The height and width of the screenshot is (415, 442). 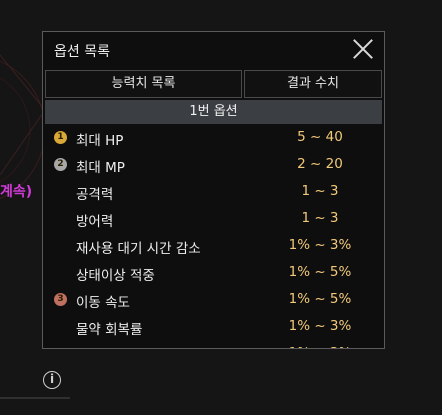 I want to click on background-partial-text: 계속), so click(x=16, y=192).